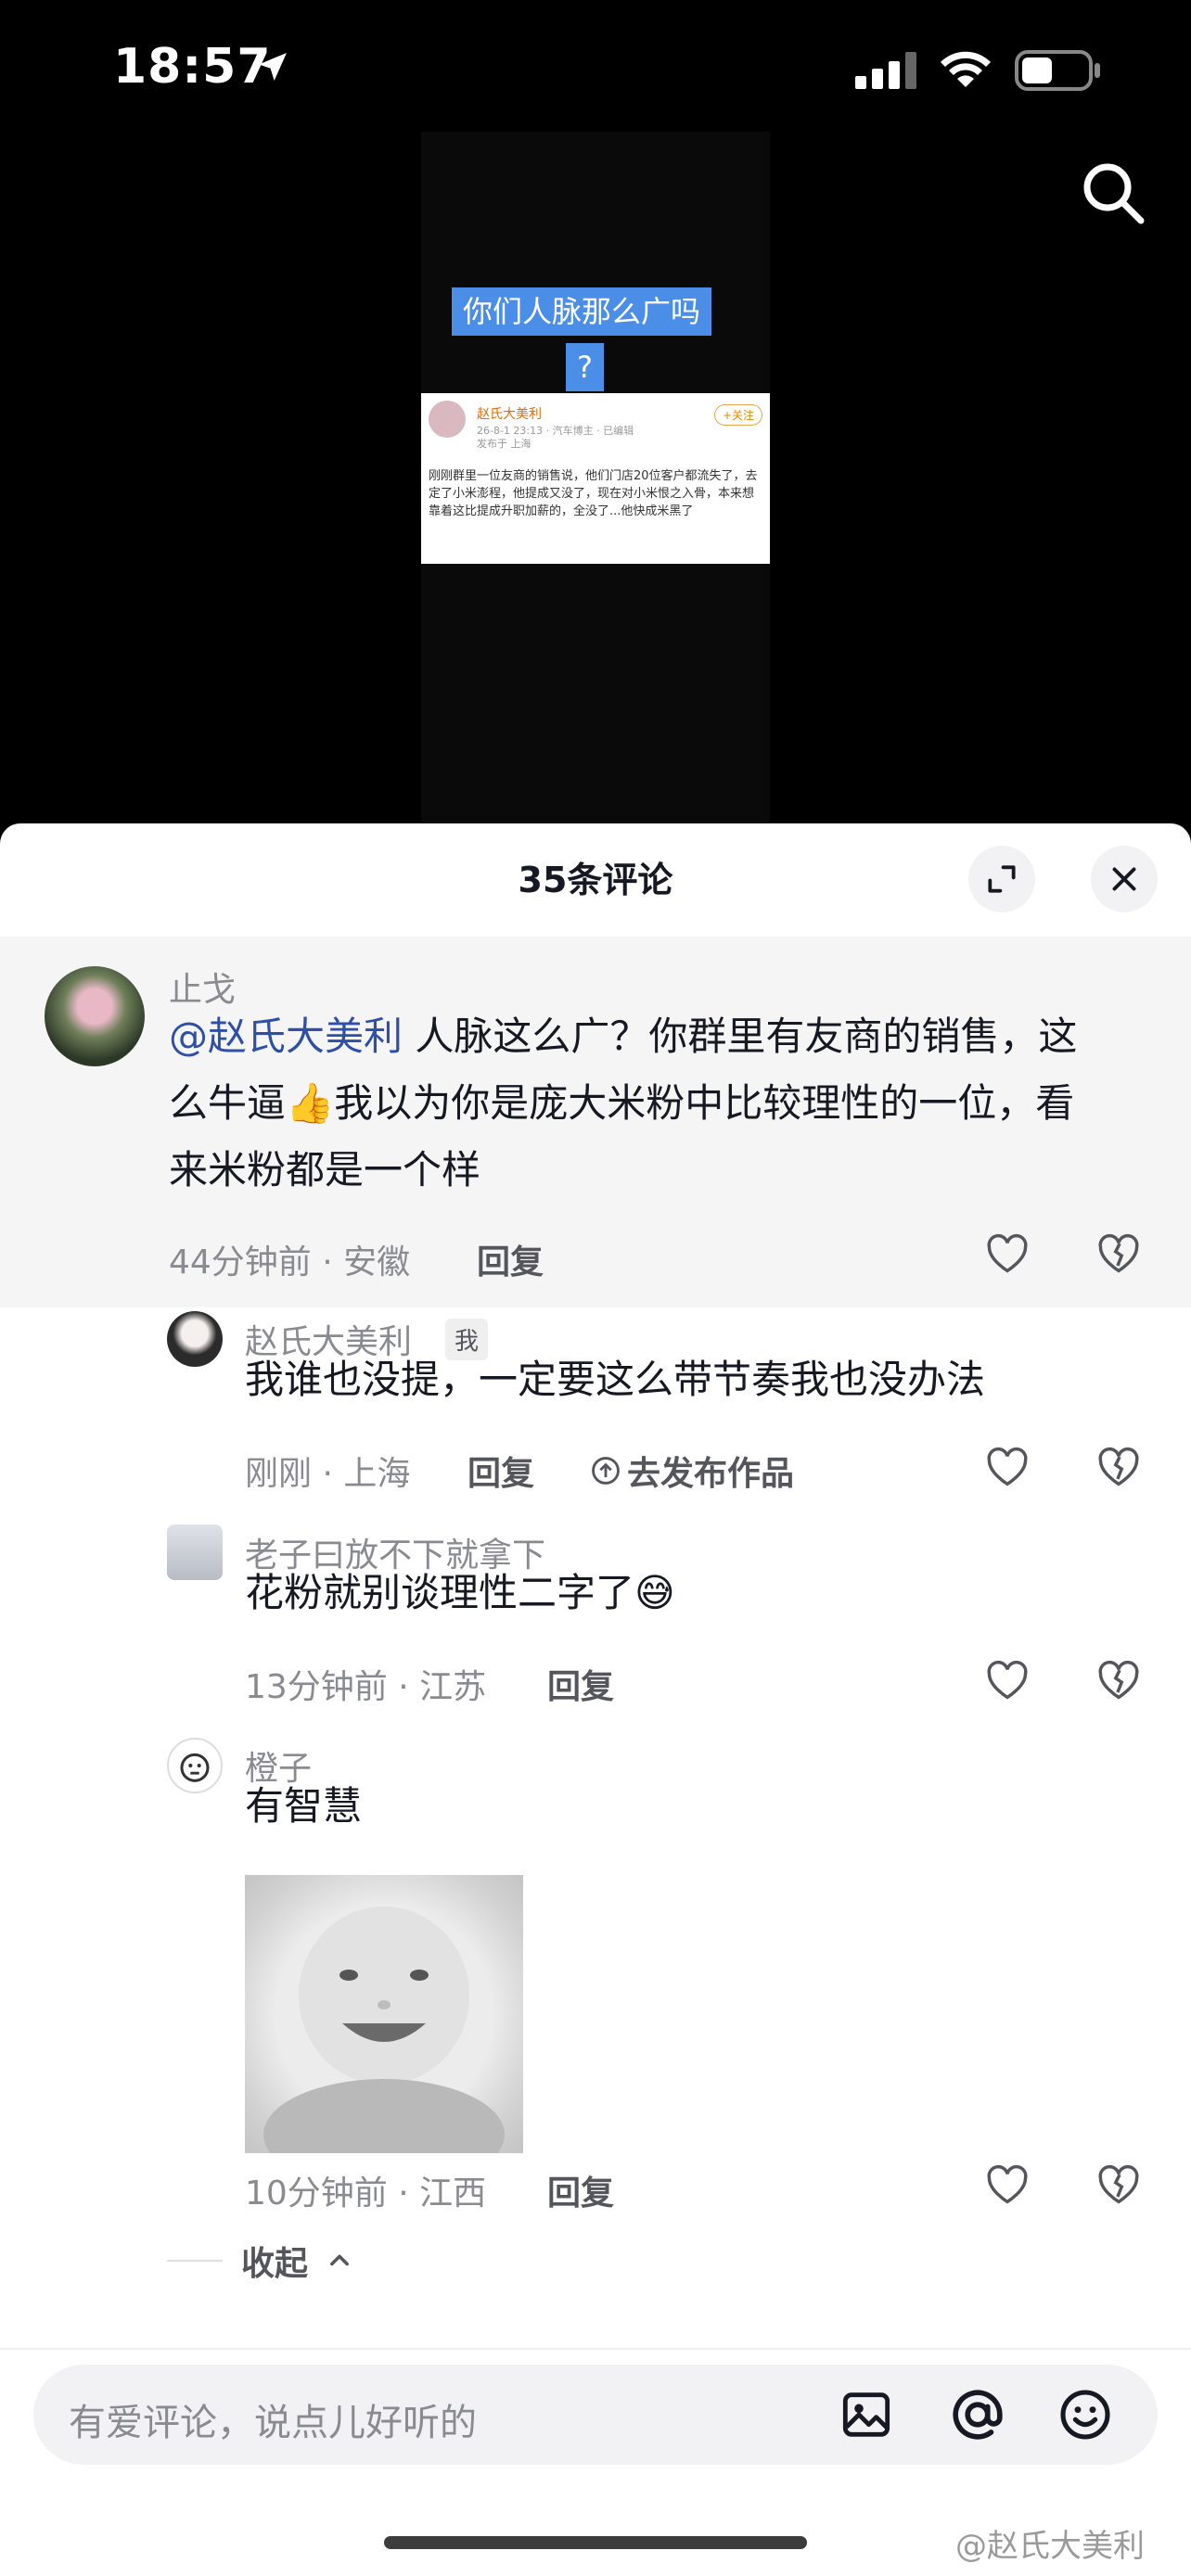 Image resolution: width=1191 pixels, height=2576 pixels. I want to click on publish-work-label: 去发布作品, so click(711, 1474).